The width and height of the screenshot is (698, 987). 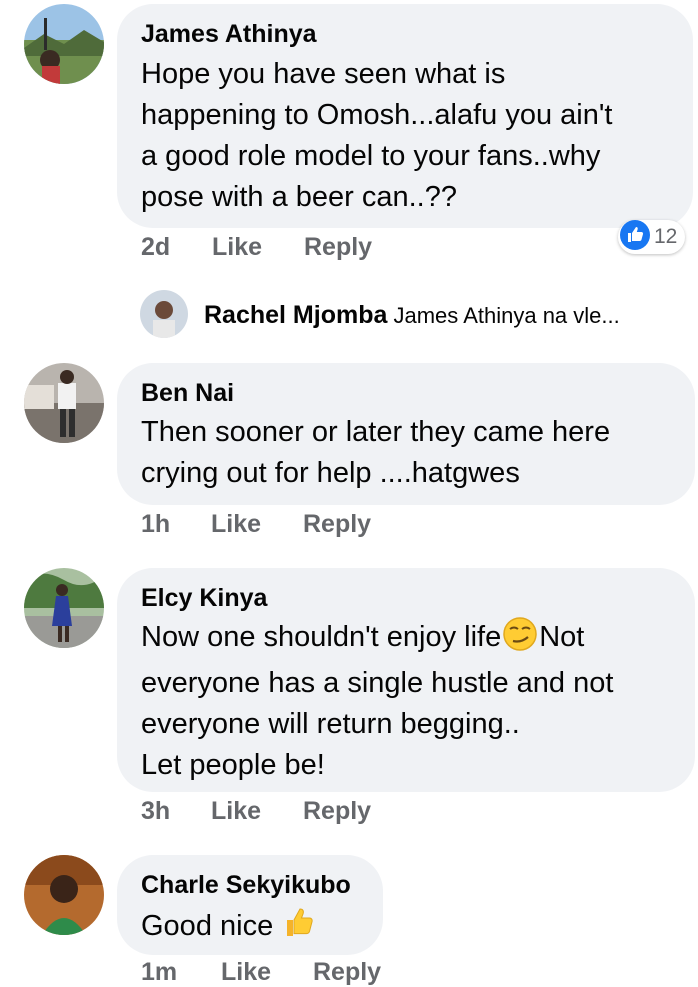 What do you see at coordinates (323, 74) in the screenshot?
I see `comment-text-line: Hope you have seen what is` at bounding box center [323, 74].